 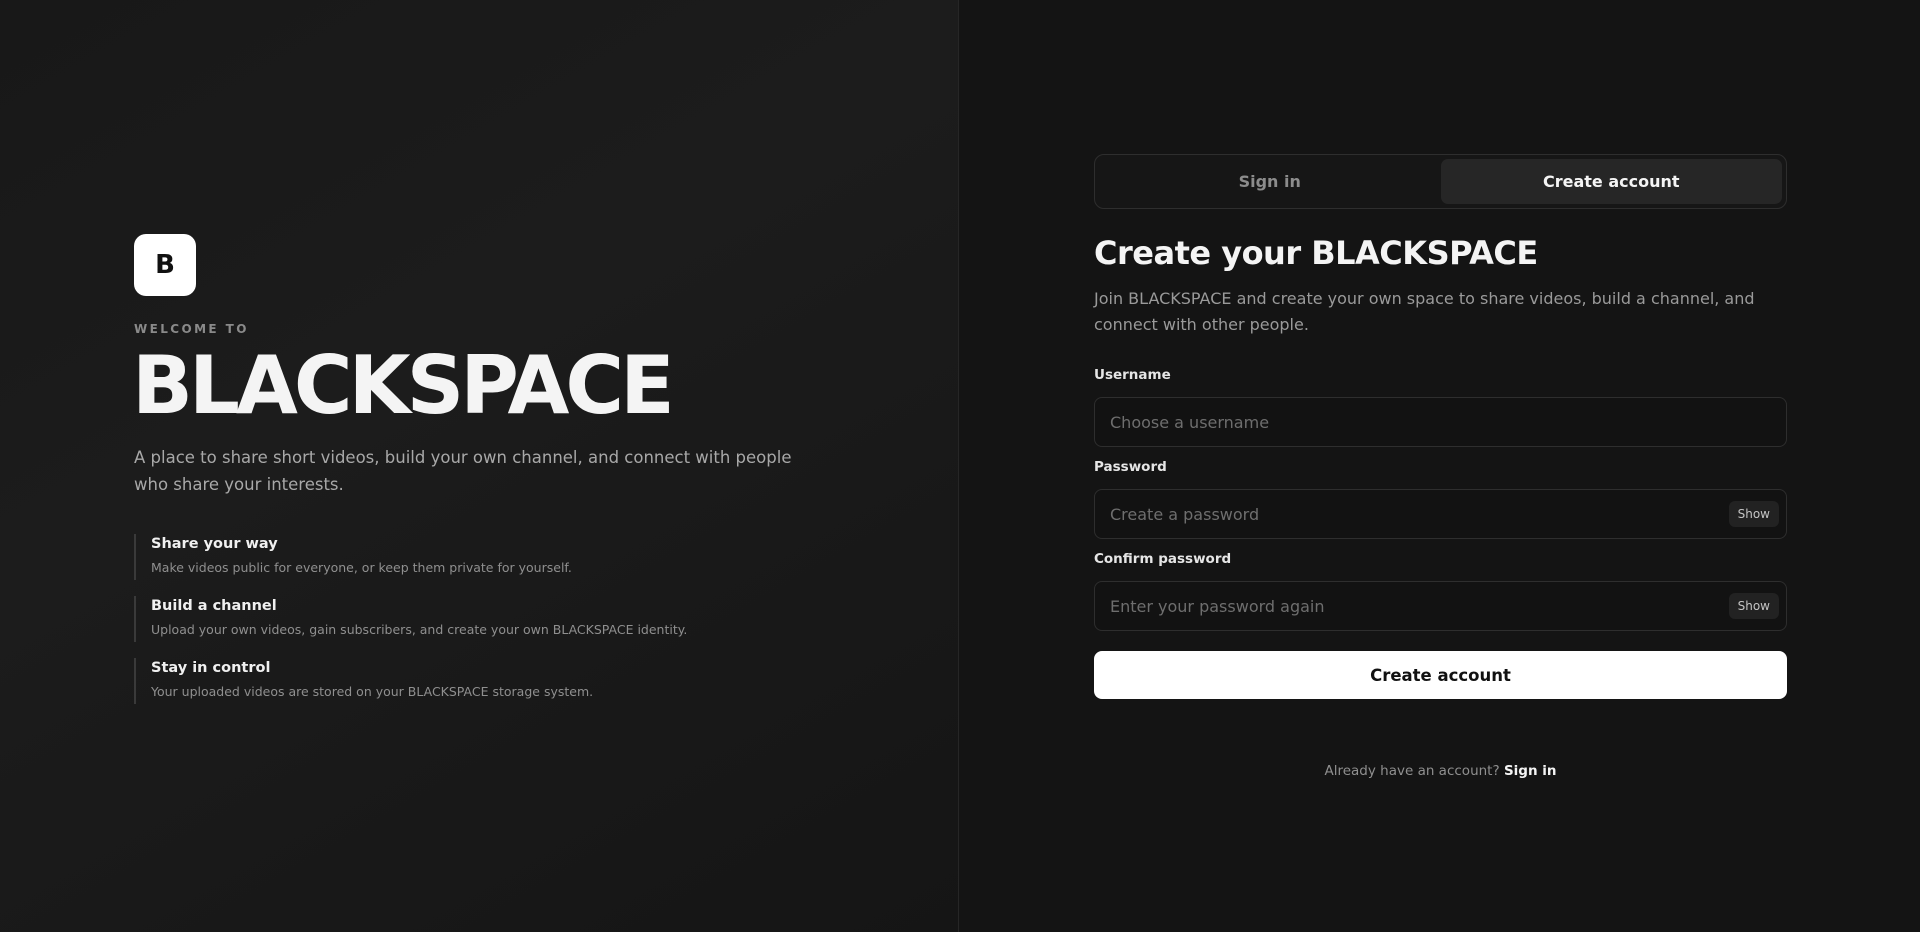 I want to click on signin-prompt-text: Already have an account?, so click(x=1412, y=771).